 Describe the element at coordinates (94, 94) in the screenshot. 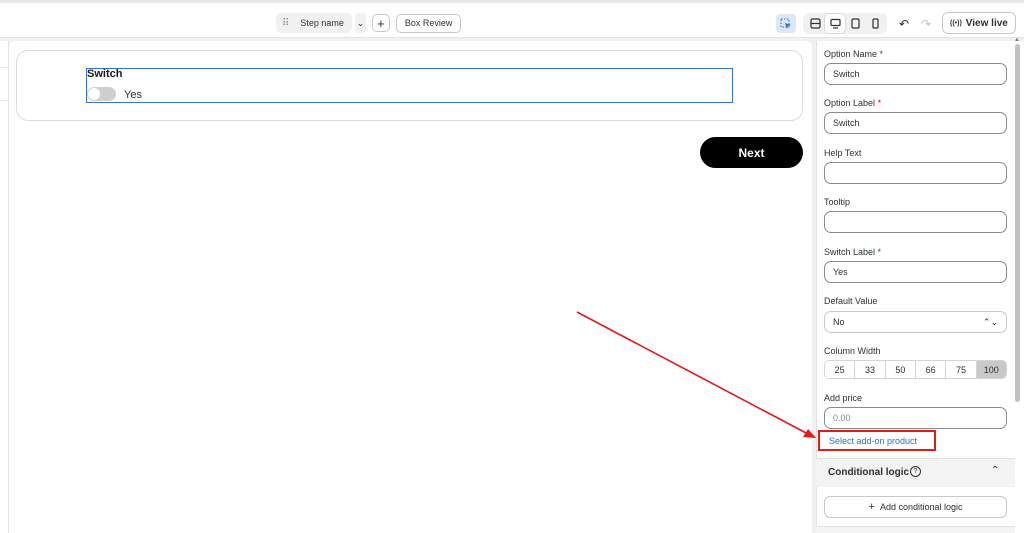

I see `switch-knob` at that location.